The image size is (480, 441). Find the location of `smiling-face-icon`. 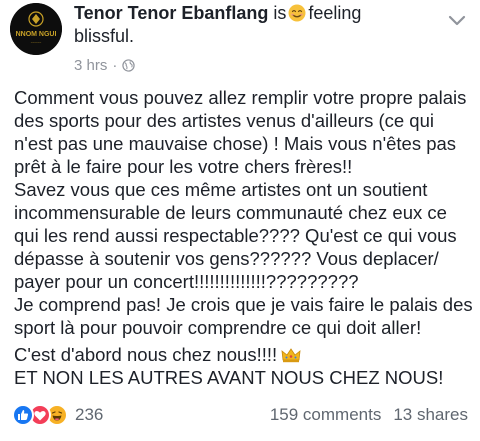

smiling-face-icon is located at coordinates (297, 13).